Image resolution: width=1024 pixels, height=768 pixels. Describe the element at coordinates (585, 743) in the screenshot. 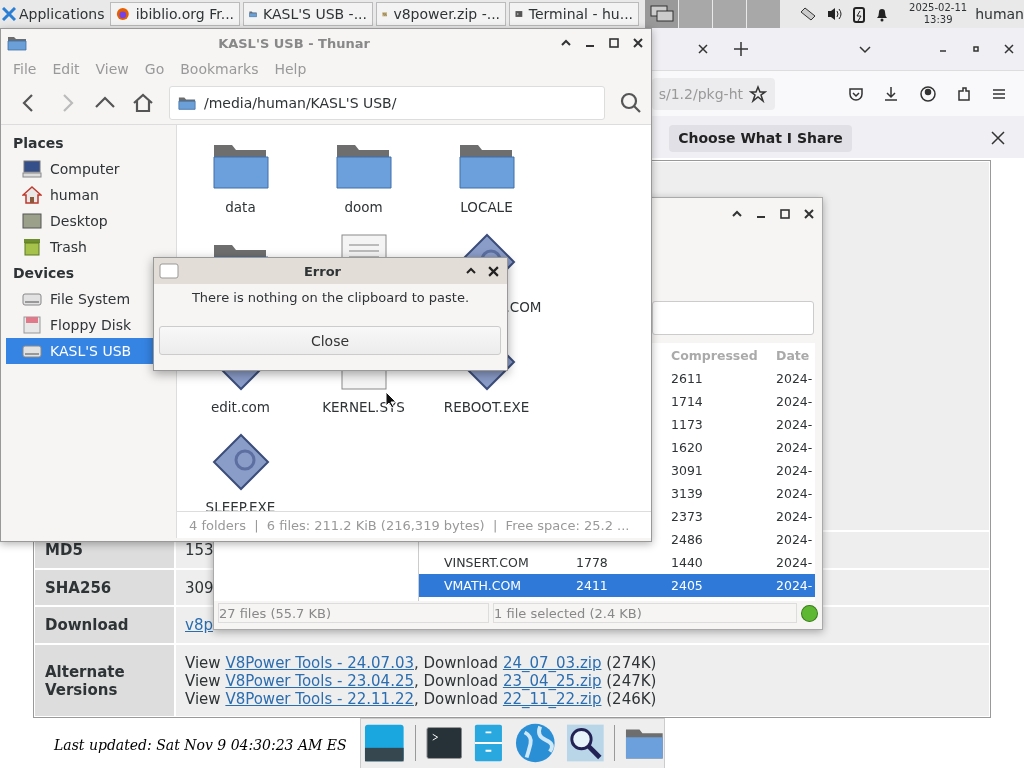

I see `magnifier-icon` at that location.